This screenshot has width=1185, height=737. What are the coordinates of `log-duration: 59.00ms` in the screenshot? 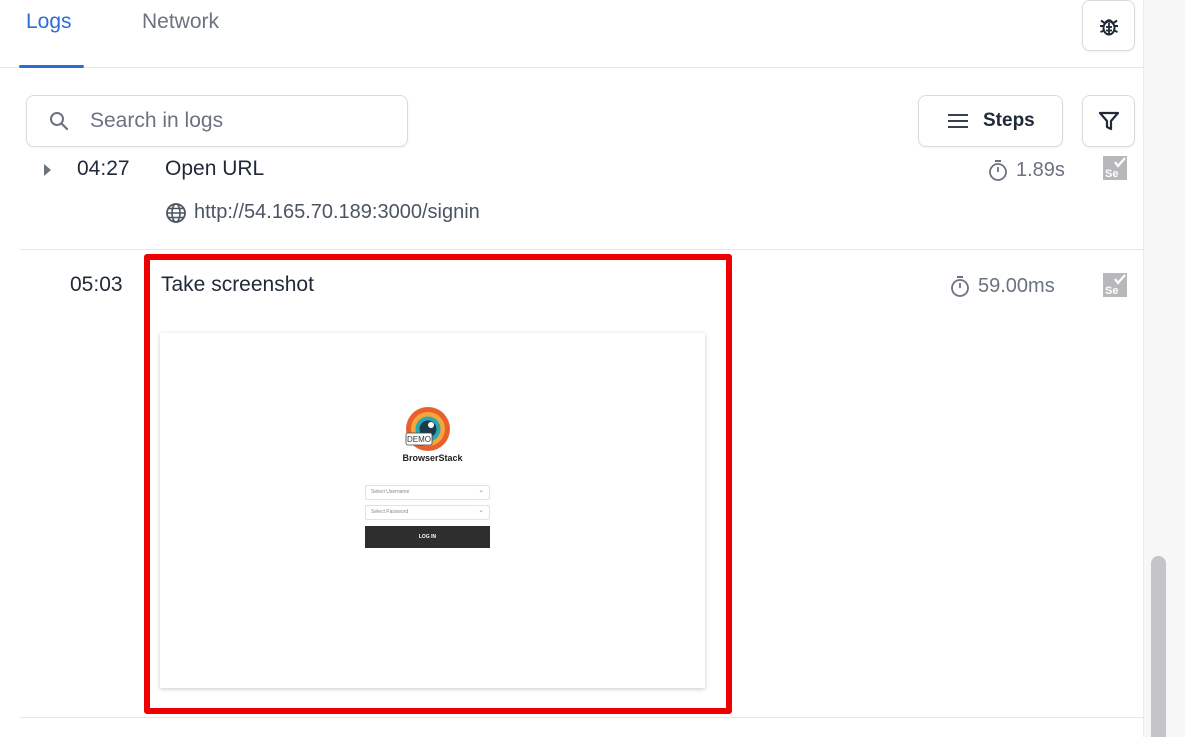 It's located at (1002, 286).